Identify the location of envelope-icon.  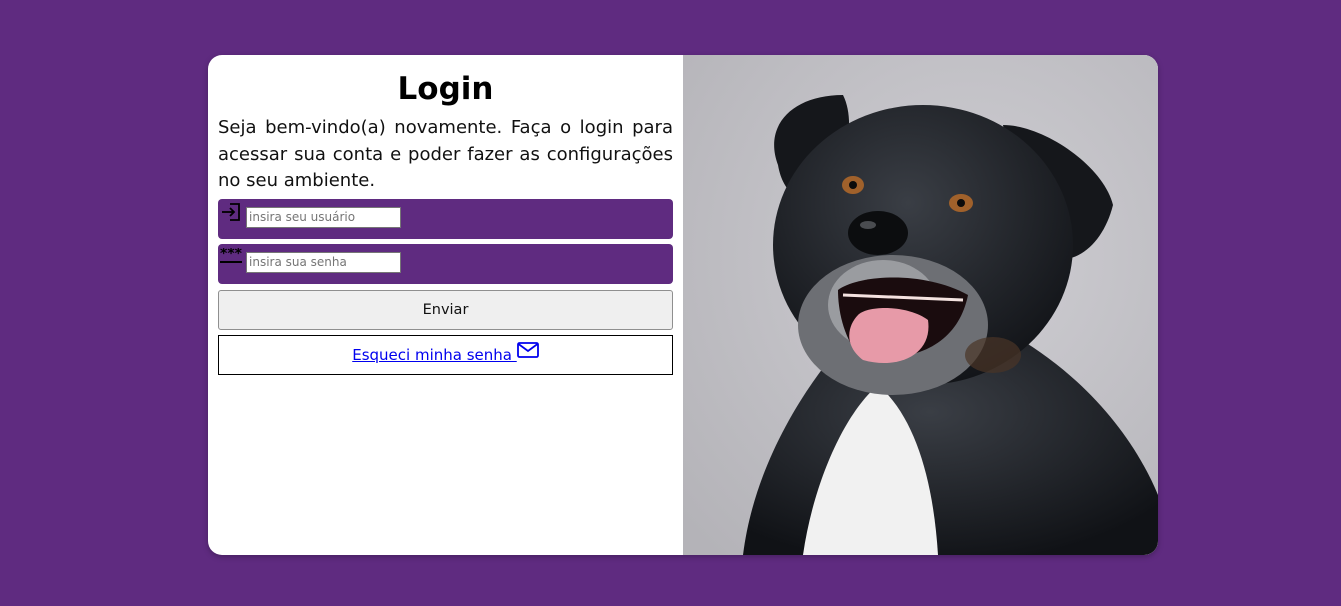
(527, 349).